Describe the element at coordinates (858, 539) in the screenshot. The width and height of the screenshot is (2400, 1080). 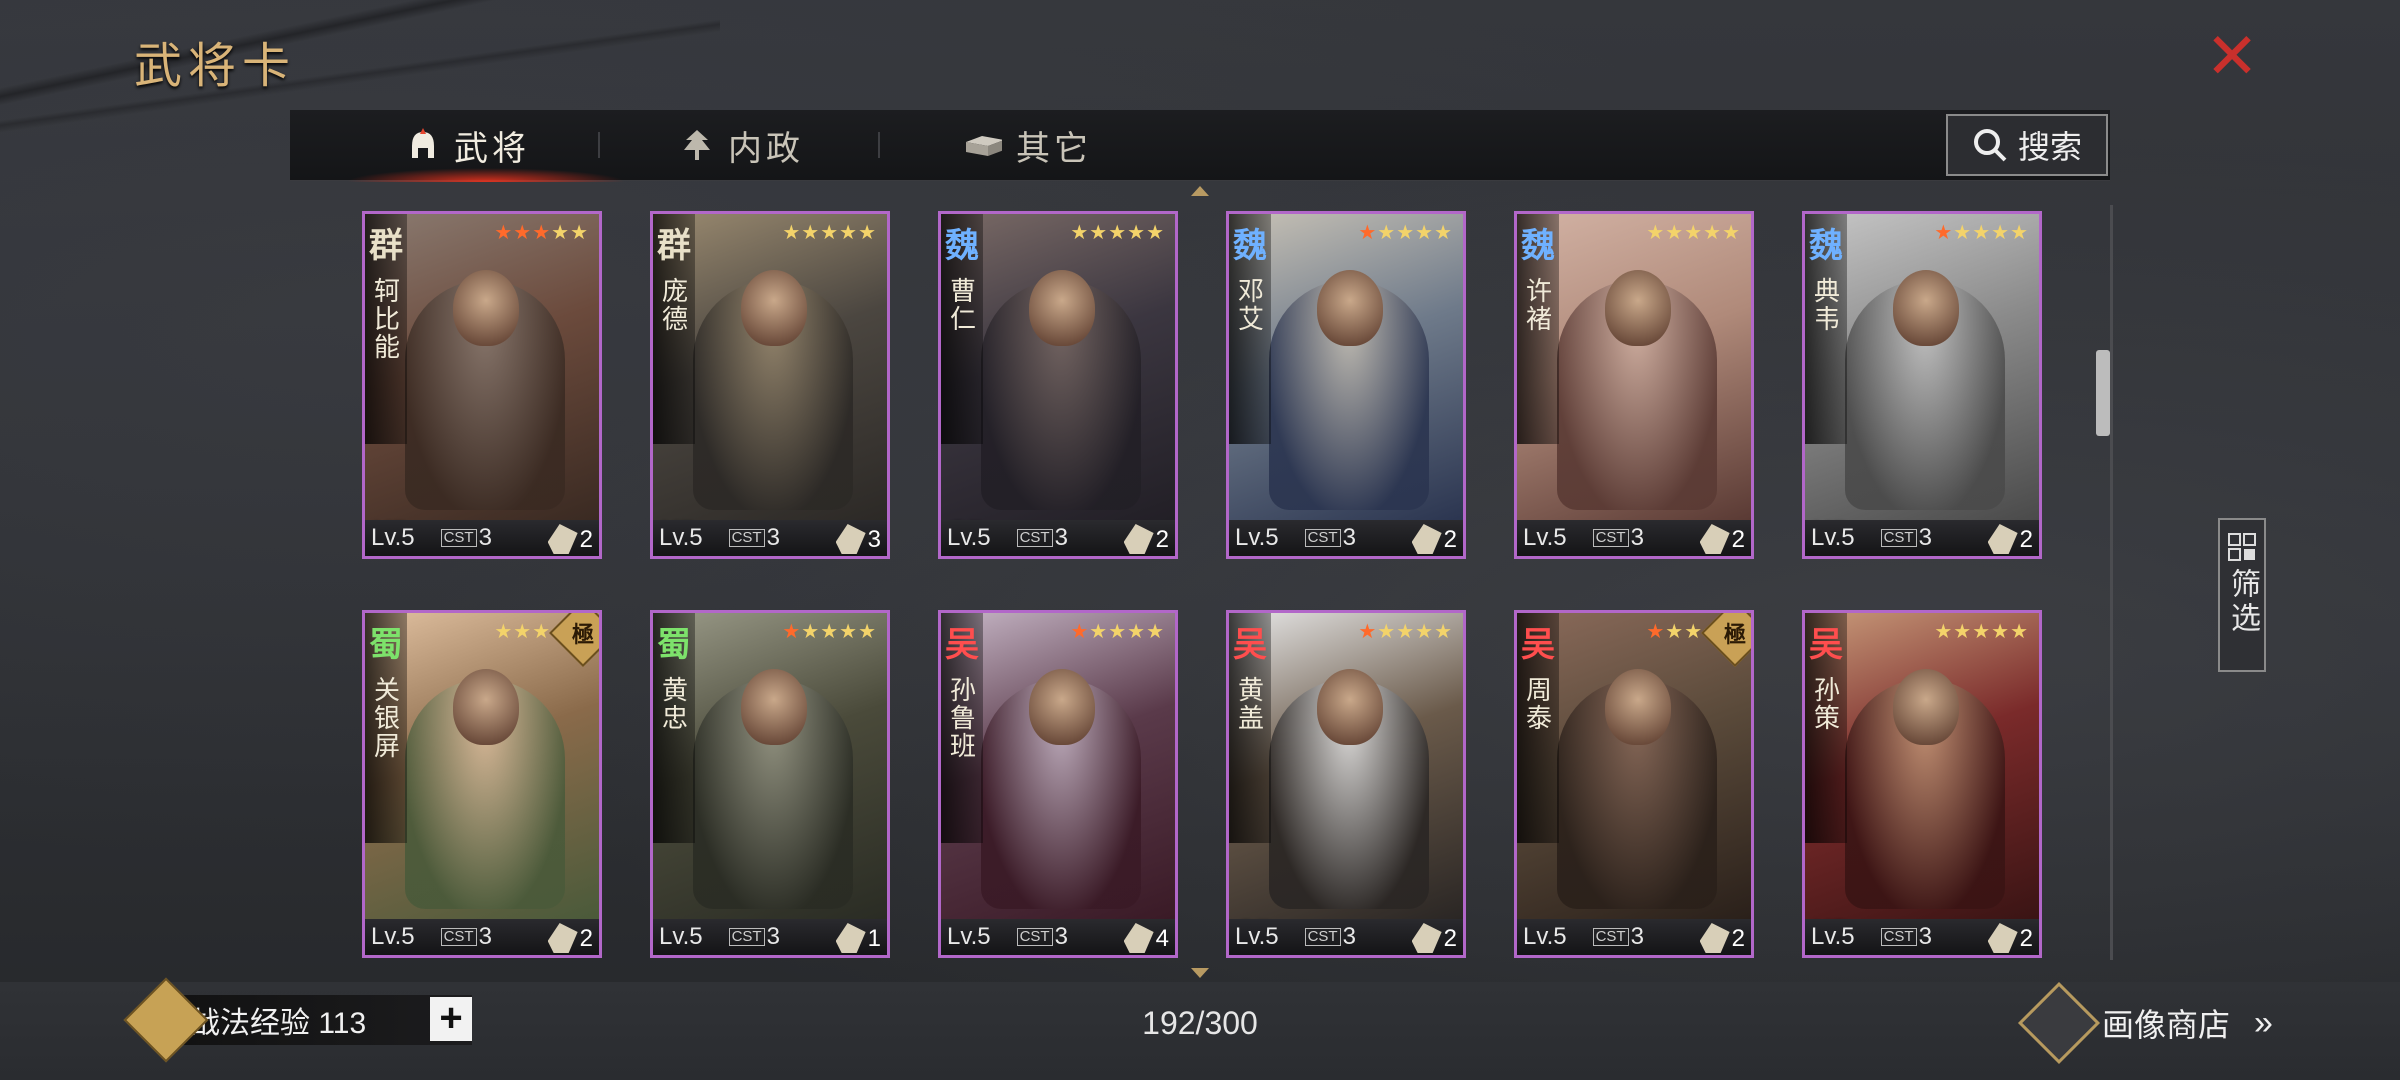
I see `troop-type: 3` at that location.